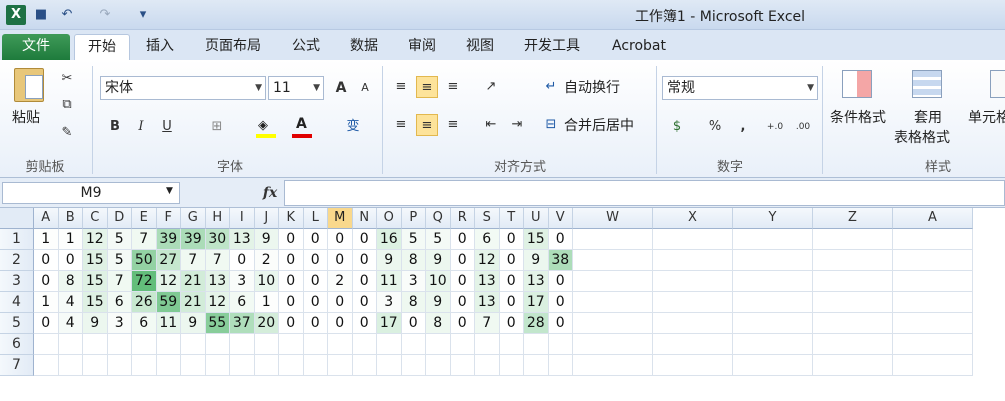 The width and height of the screenshot is (1005, 401). What do you see at coordinates (511, 281) in the screenshot?
I see `cell-t3: 0` at bounding box center [511, 281].